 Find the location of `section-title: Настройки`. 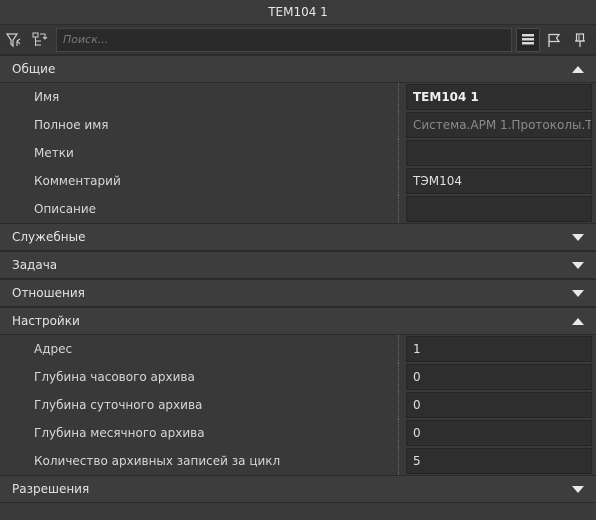

section-title: Настройки is located at coordinates (46, 321).